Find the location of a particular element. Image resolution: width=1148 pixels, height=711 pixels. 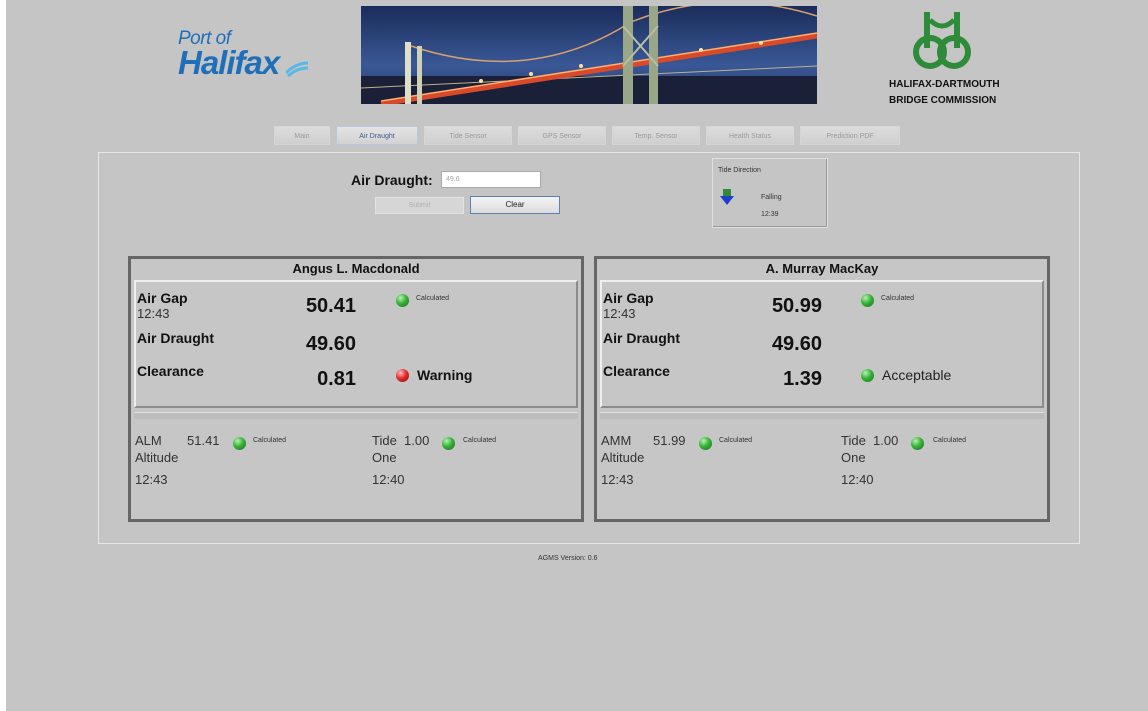

tide-direction-state: Falling is located at coordinates (771, 197).